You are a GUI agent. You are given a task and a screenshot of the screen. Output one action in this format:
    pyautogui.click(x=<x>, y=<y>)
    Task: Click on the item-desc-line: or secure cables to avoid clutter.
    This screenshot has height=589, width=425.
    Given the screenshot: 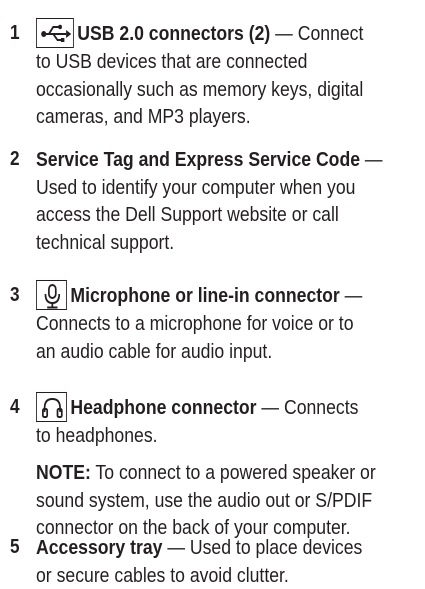 What is the action you would take?
    pyautogui.click(x=162, y=575)
    